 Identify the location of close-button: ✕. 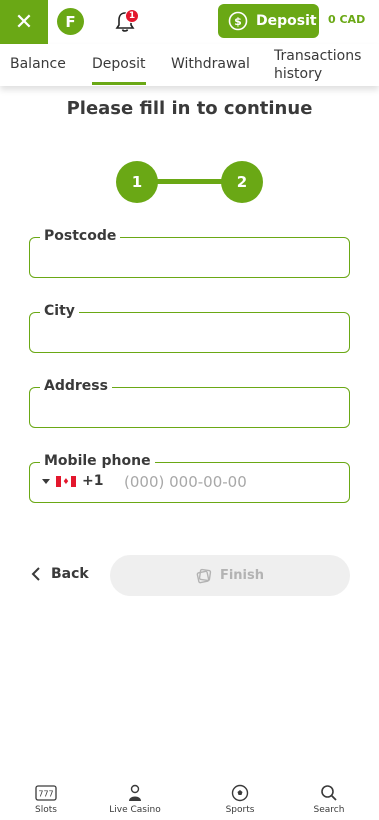
(24, 22).